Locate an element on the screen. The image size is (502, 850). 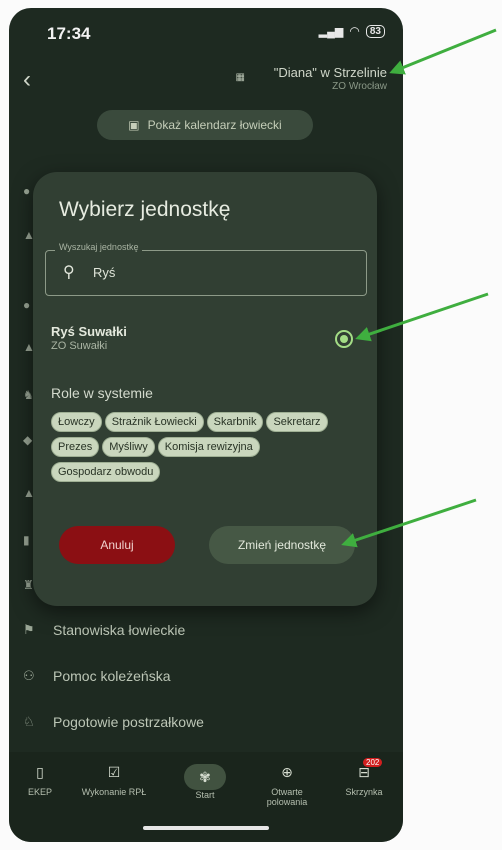
arrow-to-header is located at coordinates (443, 51).